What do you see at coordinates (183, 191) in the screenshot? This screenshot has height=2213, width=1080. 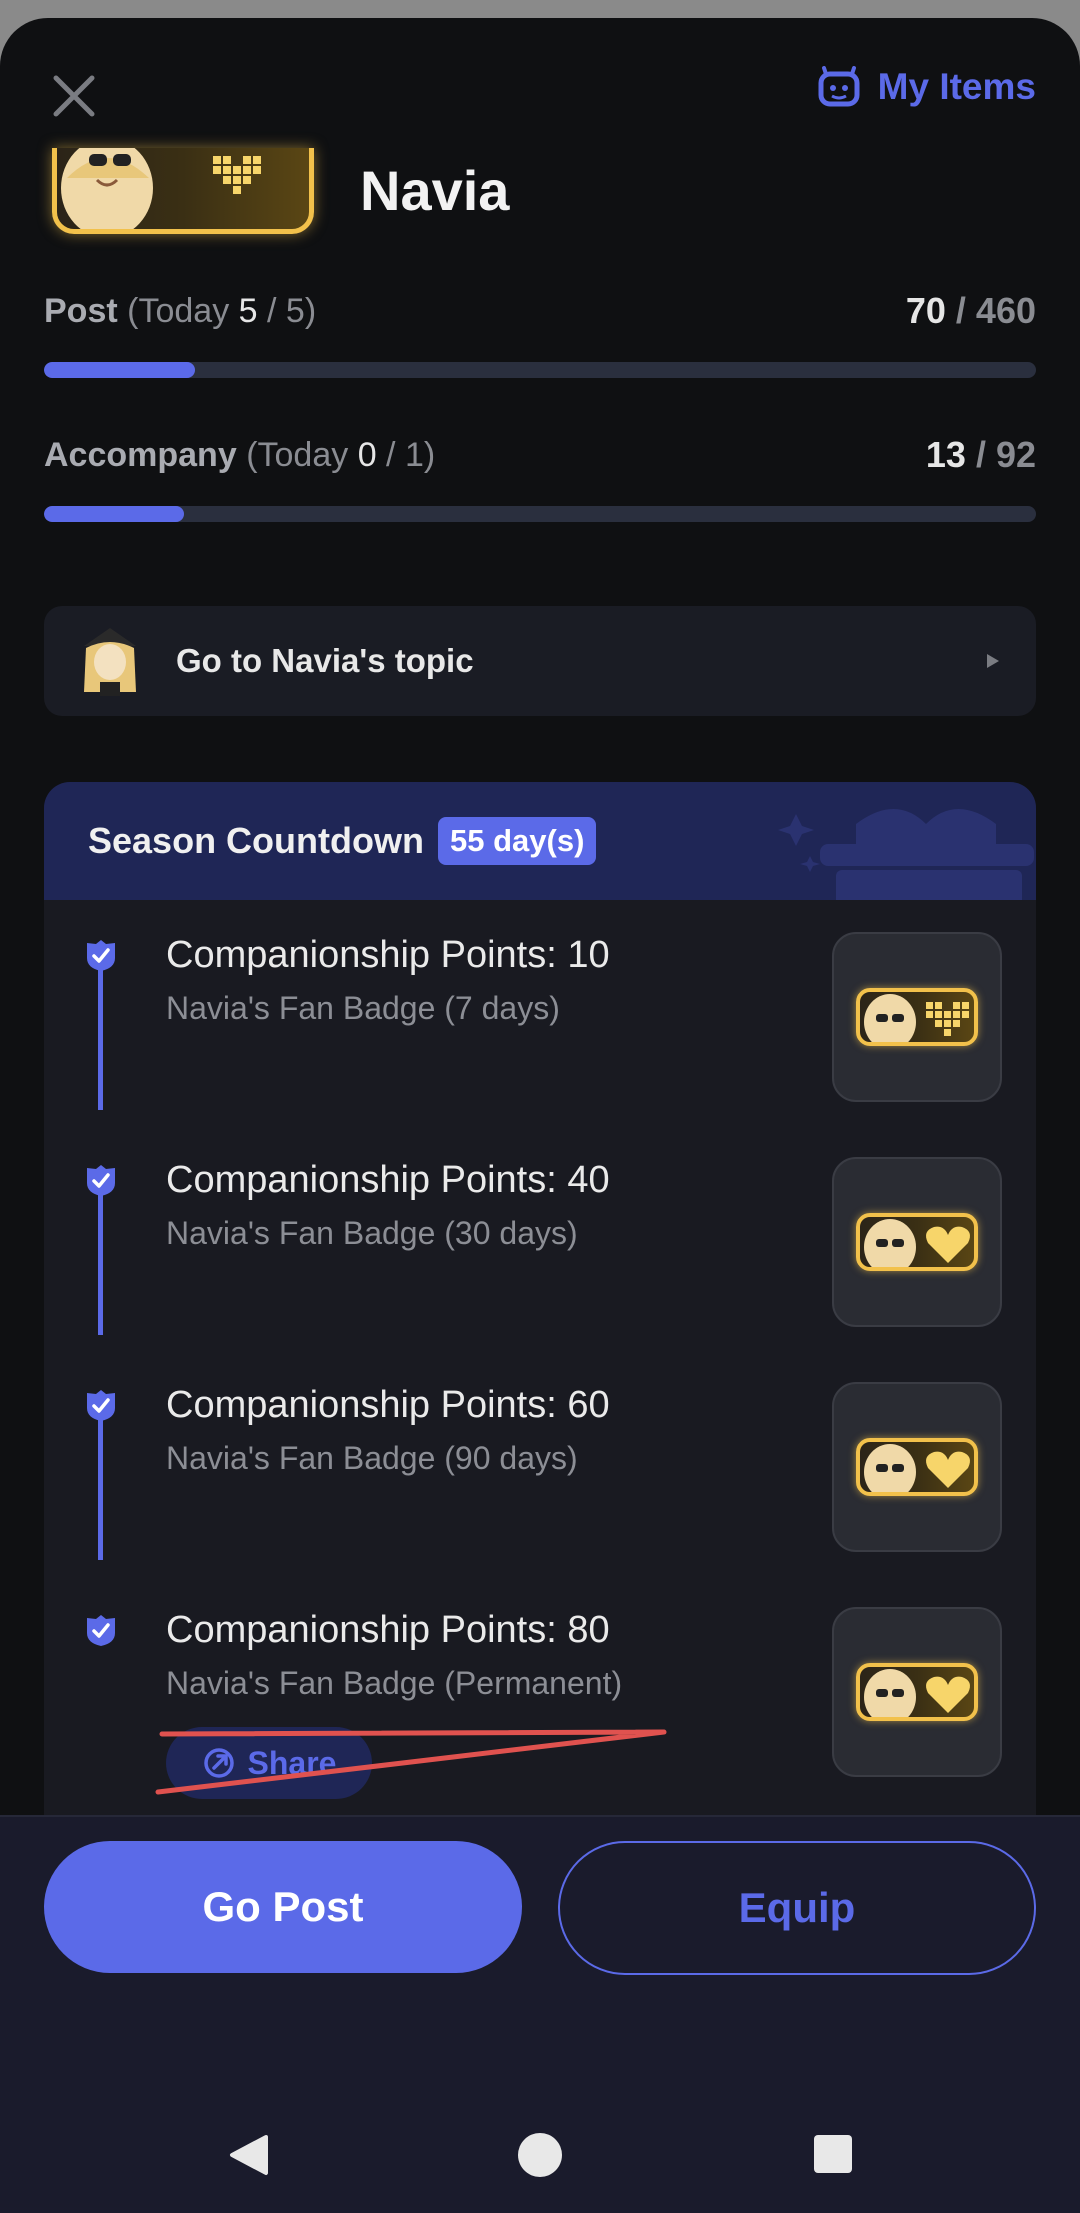 I see `fan-badge-avatar` at bounding box center [183, 191].